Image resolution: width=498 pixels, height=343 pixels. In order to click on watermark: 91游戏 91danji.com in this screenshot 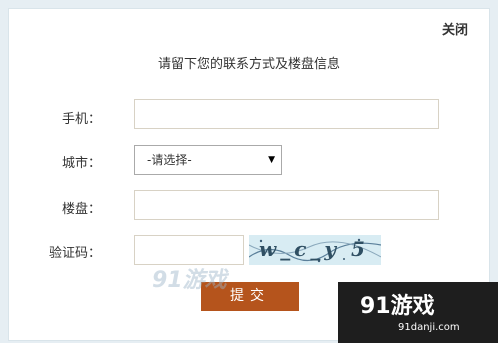, I will do `click(418, 312)`.